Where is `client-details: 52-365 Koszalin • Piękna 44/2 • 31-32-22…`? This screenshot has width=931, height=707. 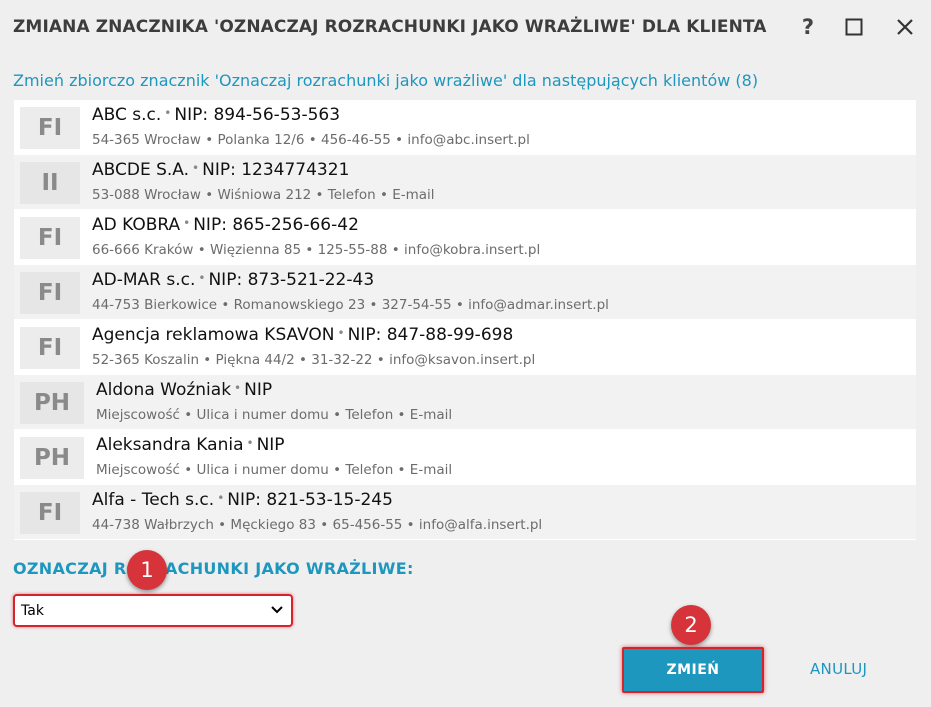 client-details: 52-365 Koszalin • Piękna 44/2 • 31-32-22… is located at coordinates (314, 360).